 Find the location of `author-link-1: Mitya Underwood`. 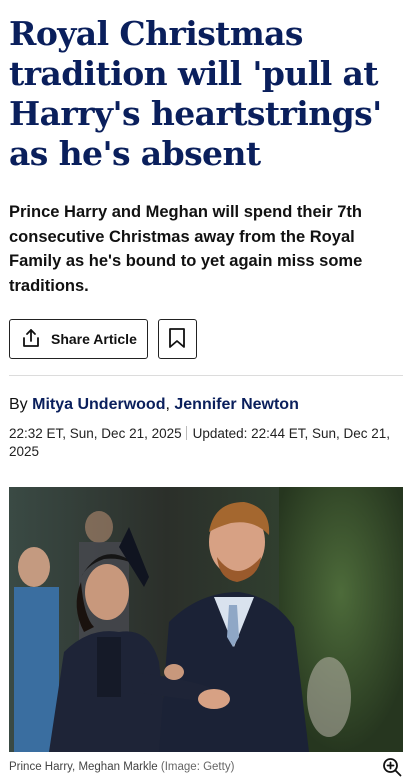

author-link-1: Mitya Underwood is located at coordinates (98, 404).